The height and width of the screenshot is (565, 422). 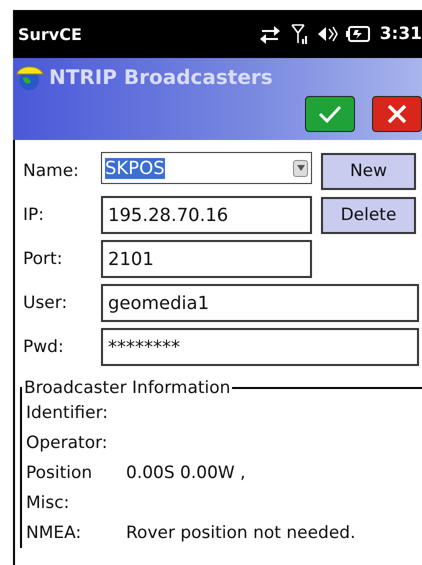 What do you see at coordinates (67, 443) in the screenshot?
I see `info-label: Operator:` at bounding box center [67, 443].